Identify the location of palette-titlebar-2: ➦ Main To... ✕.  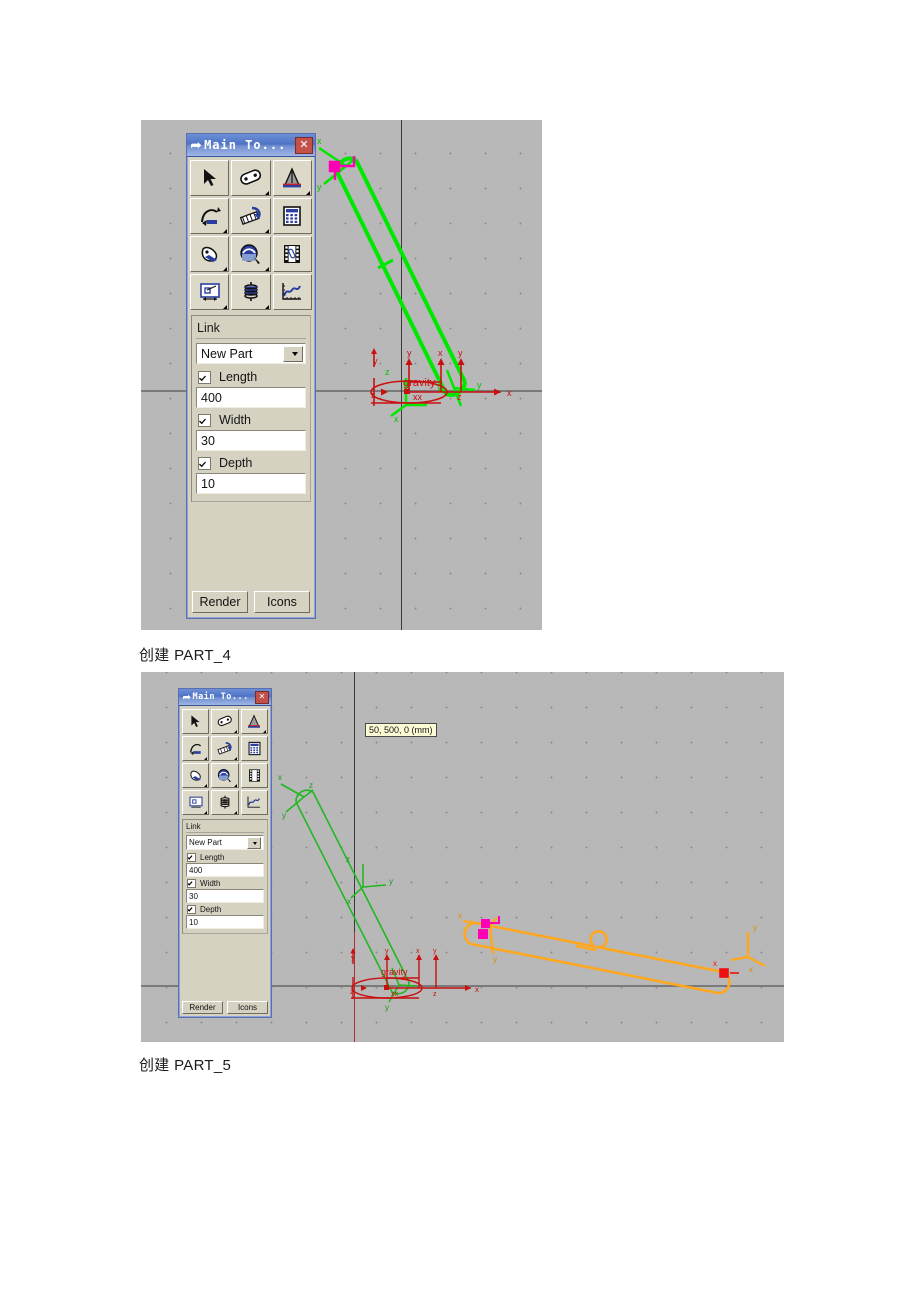
(225, 697).